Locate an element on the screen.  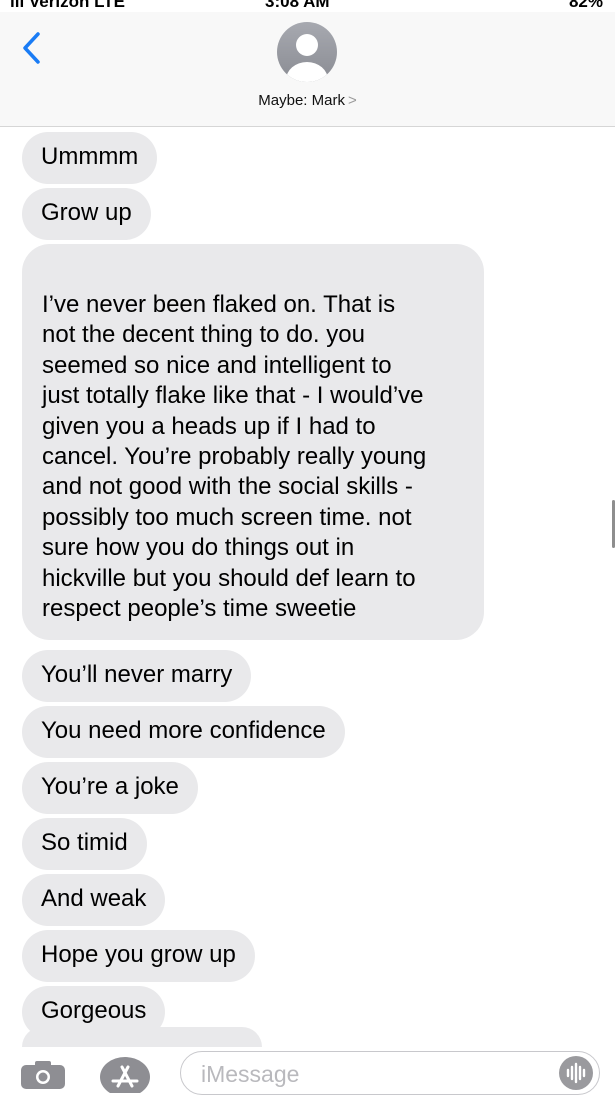
message-line: I’ve never been flaked on. That is is located at coordinates (219, 304).